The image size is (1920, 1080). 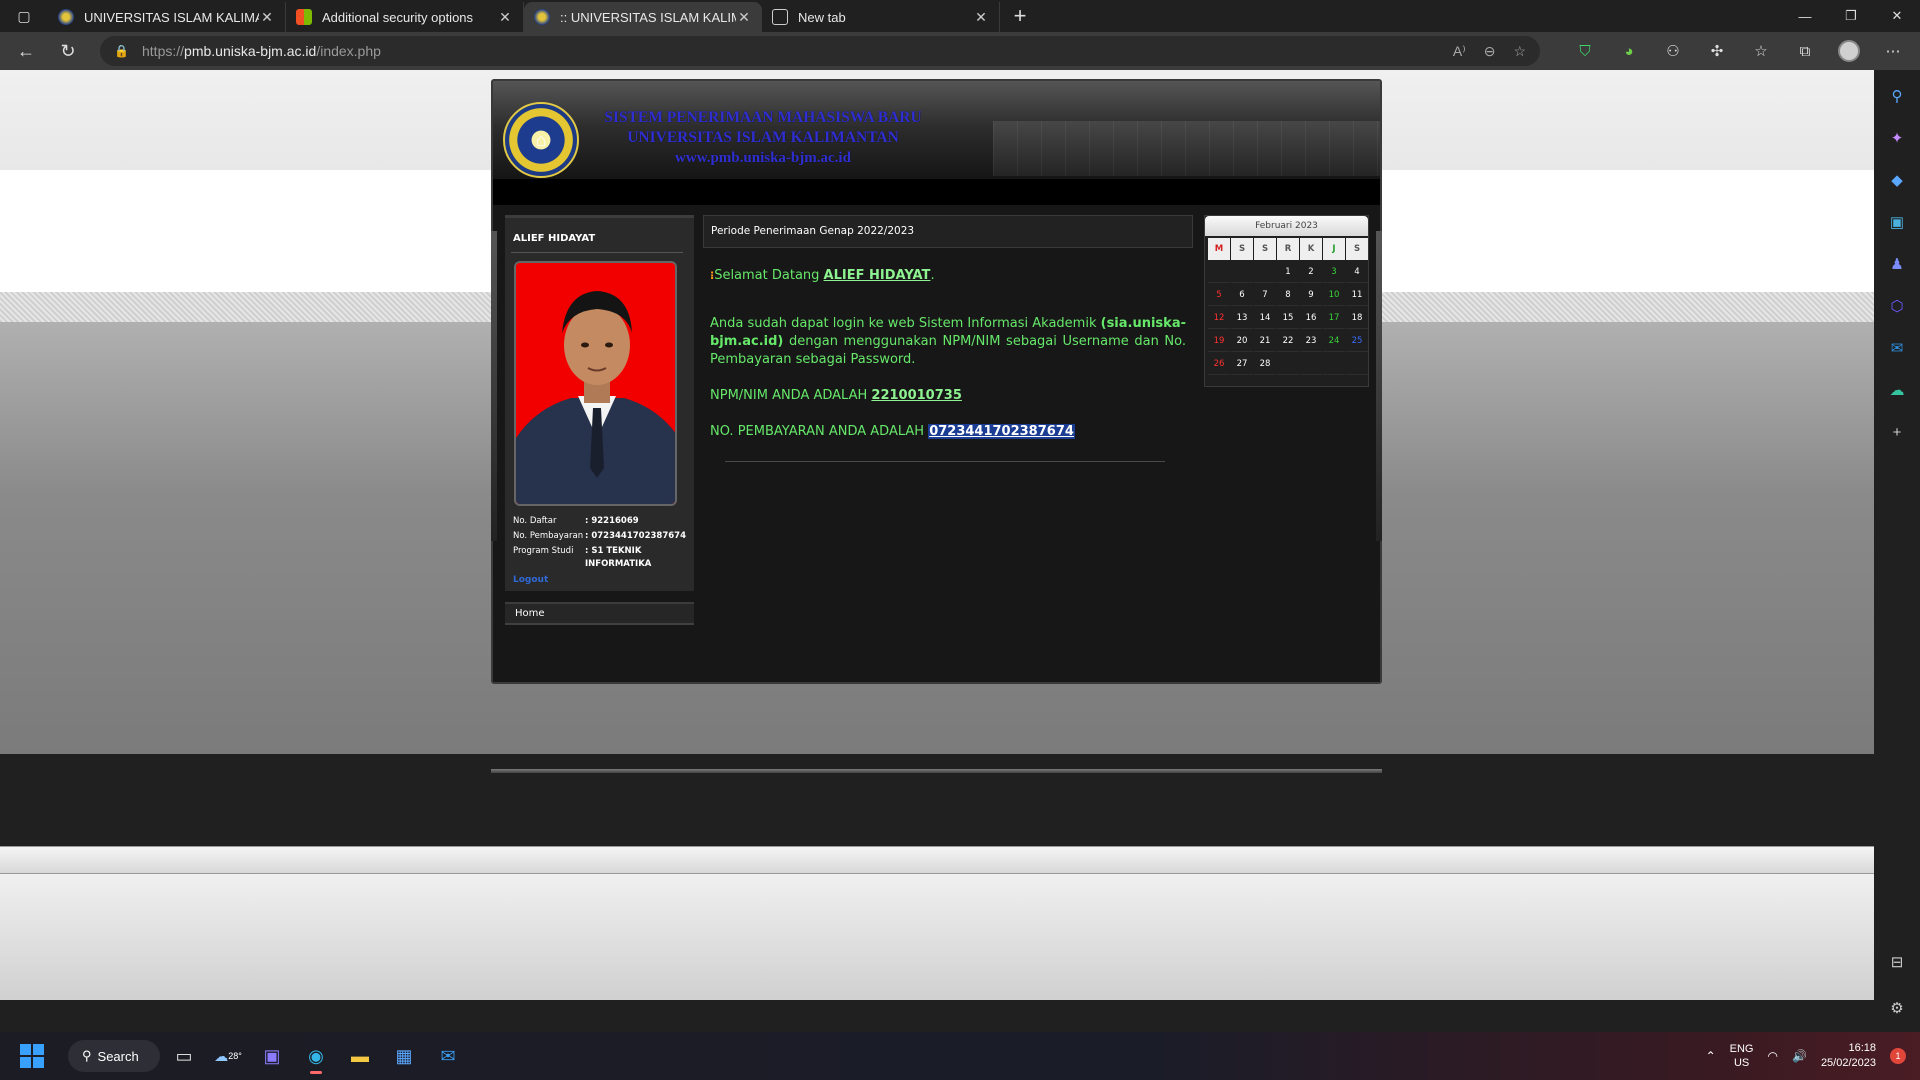 I want to click on calendar-day: 7, so click(x=1265, y=295).